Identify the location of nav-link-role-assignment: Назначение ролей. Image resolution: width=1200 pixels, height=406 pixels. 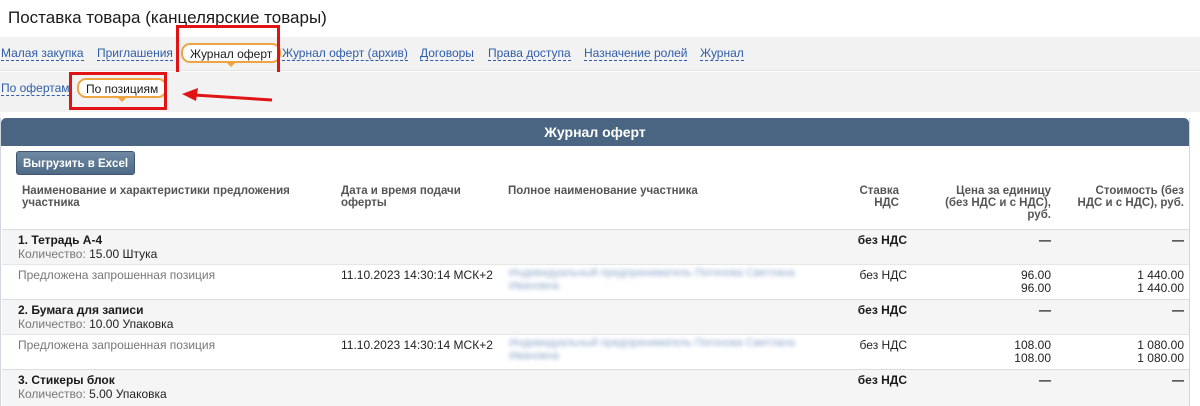
(636, 54).